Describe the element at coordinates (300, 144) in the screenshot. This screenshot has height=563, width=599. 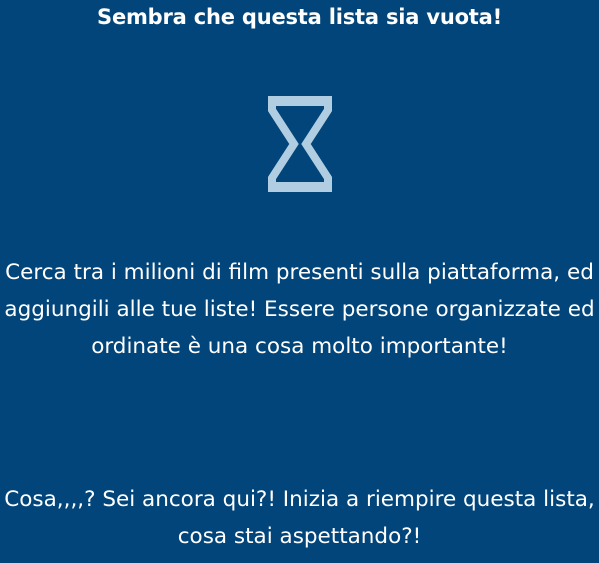
I see `hourglass-icon` at that location.